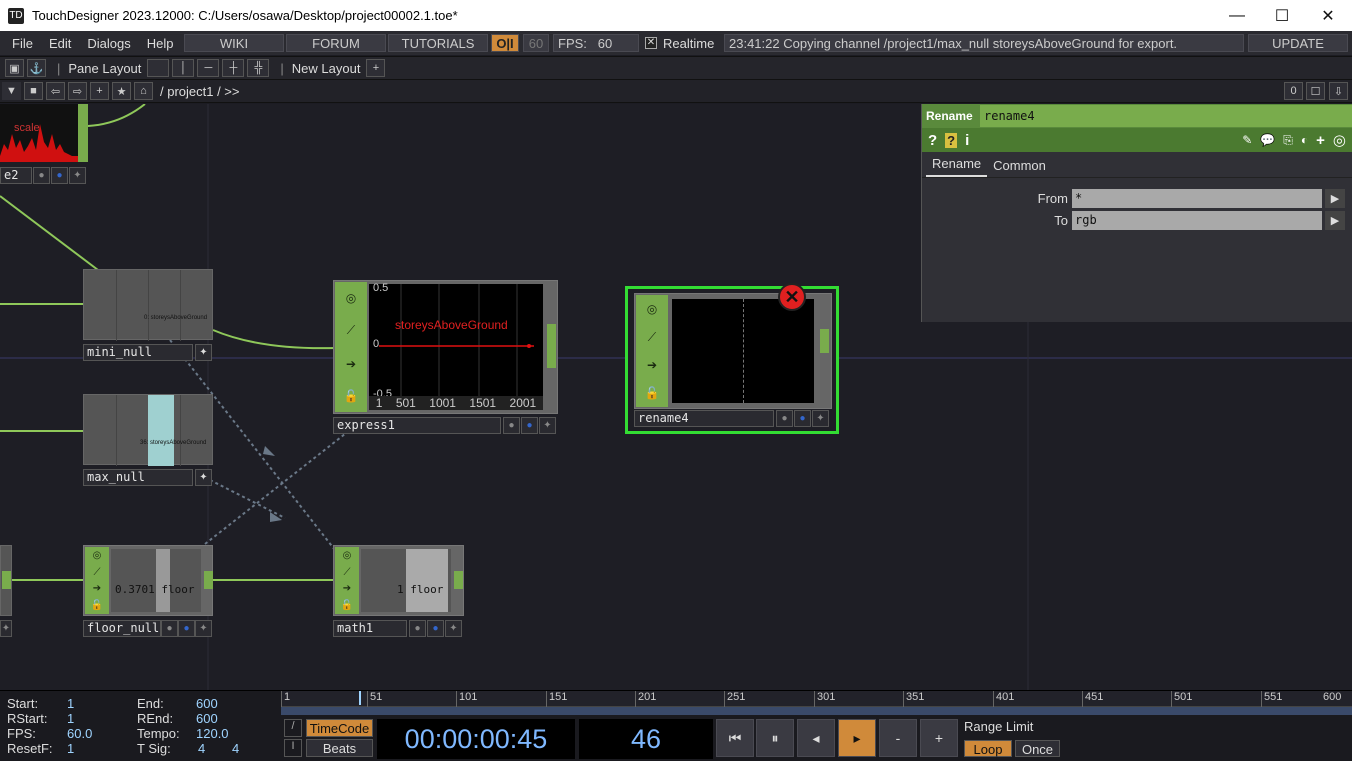 The height and width of the screenshot is (761, 1352). What do you see at coordinates (967, 140) in the screenshot?
I see `info-icon: i` at bounding box center [967, 140].